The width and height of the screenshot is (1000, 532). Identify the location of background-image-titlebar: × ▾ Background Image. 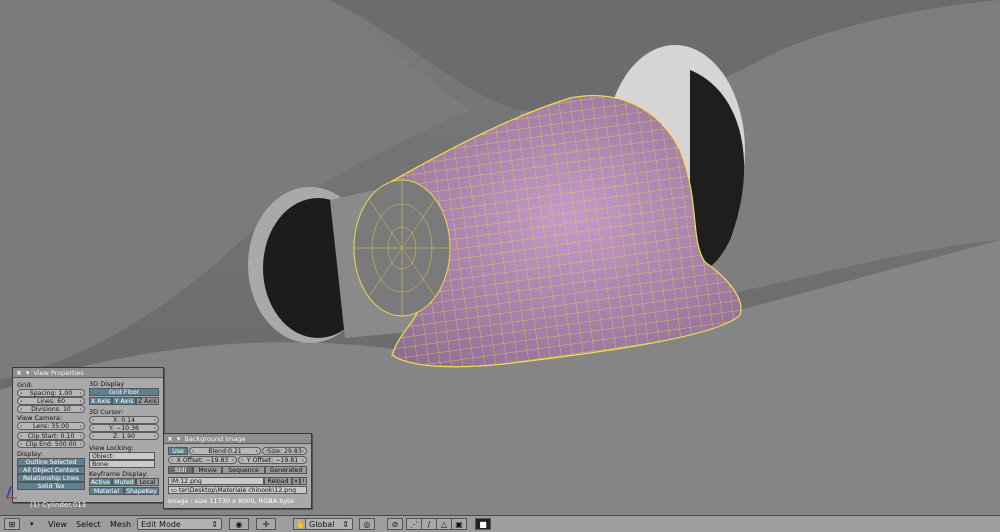
(237, 439).